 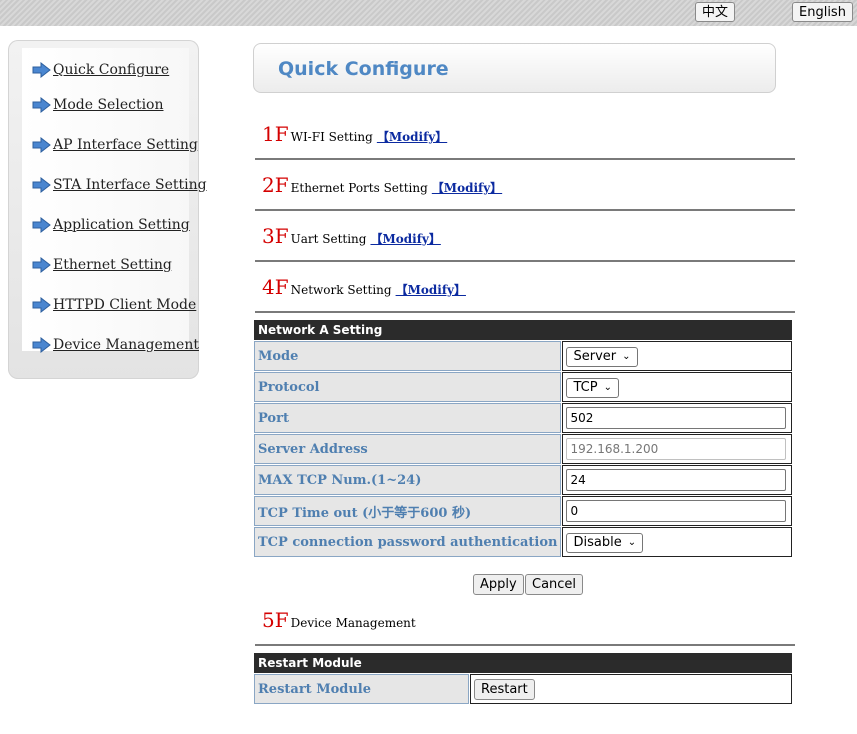 I want to click on floor-label: 2F, so click(x=275, y=185).